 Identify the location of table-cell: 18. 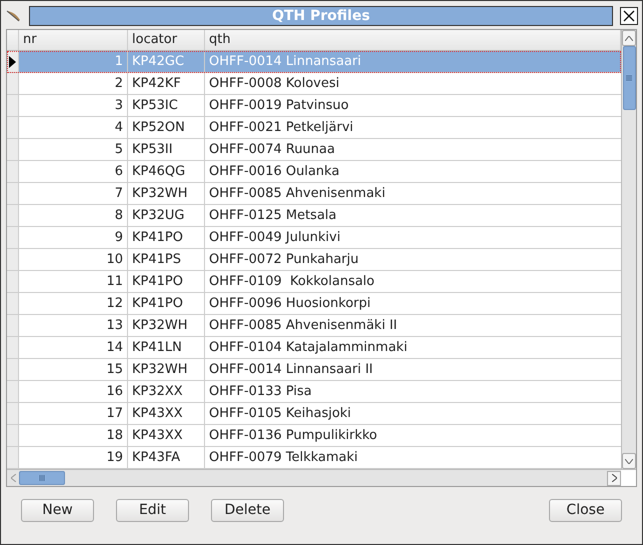
(73, 435).